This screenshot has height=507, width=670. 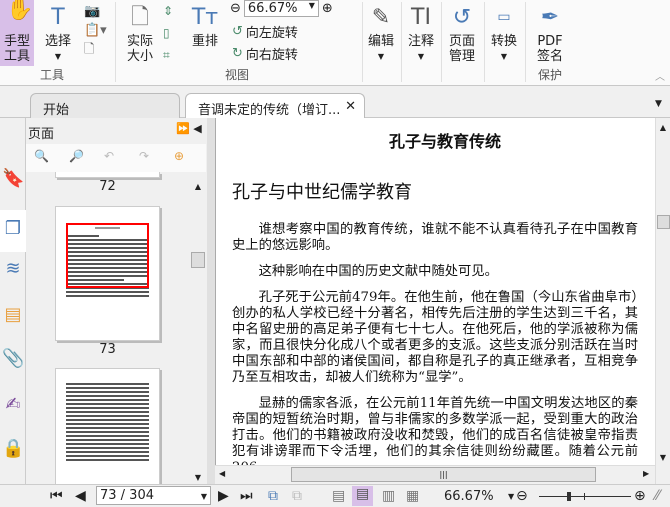 What do you see at coordinates (381, 32) in the screenshot?
I see `edit-button: ✎ 编辑 ▼` at bounding box center [381, 32].